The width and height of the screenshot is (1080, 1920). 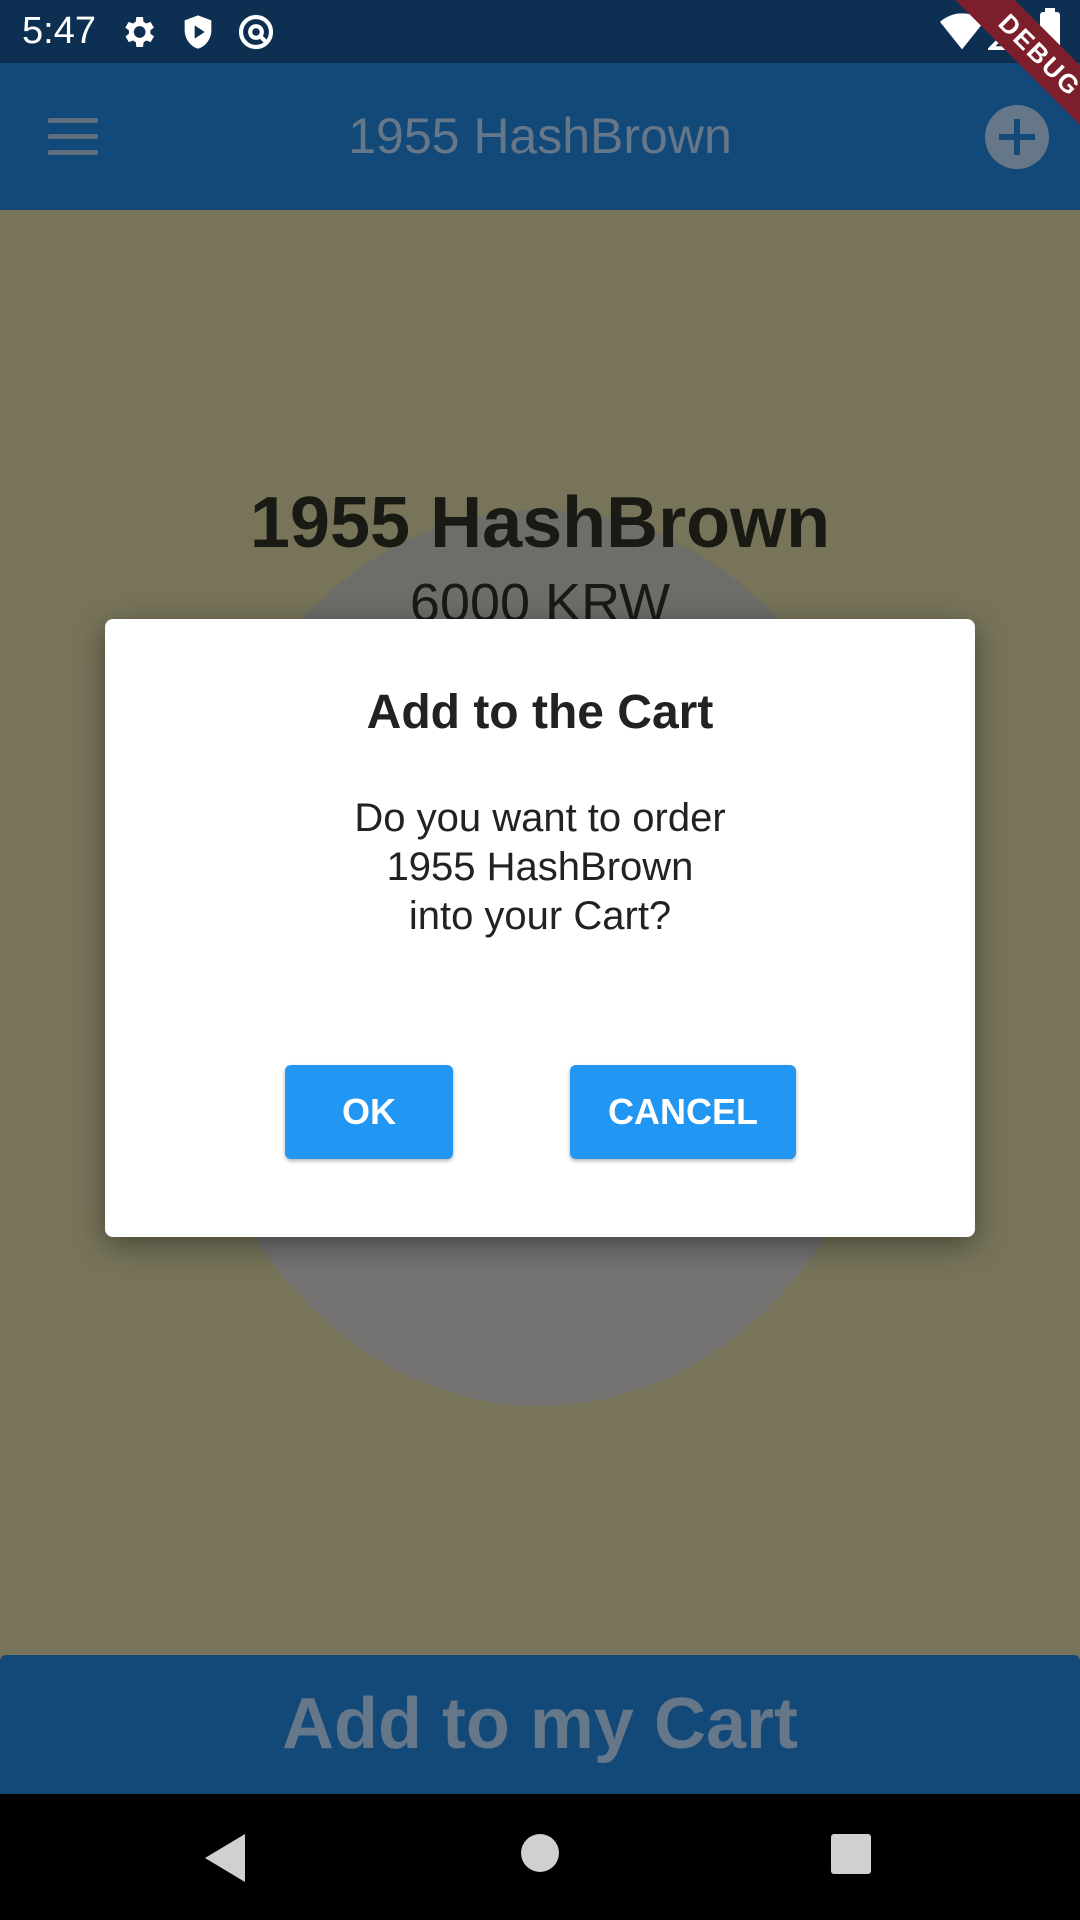 I want to click on dialog-message-line: into your Cart?, so click(x=540, y=916).